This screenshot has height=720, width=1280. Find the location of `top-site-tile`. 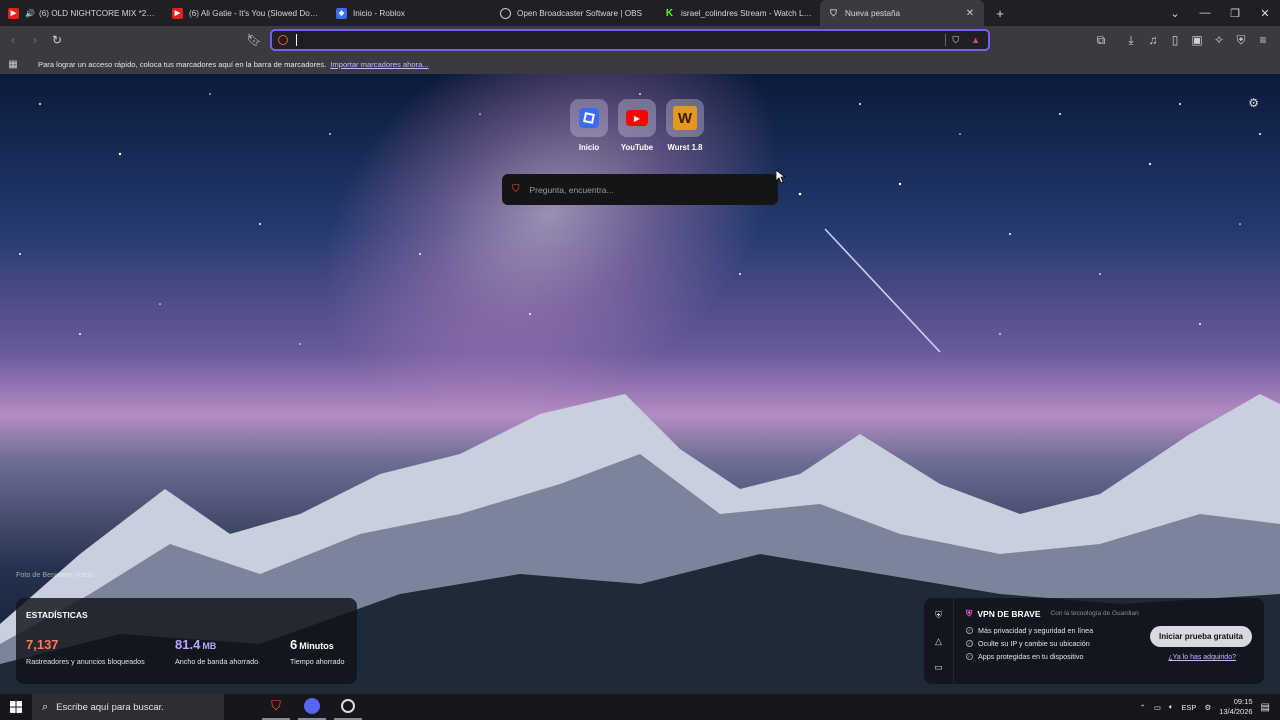

top-site-tile is located at coordinates (589, 118).